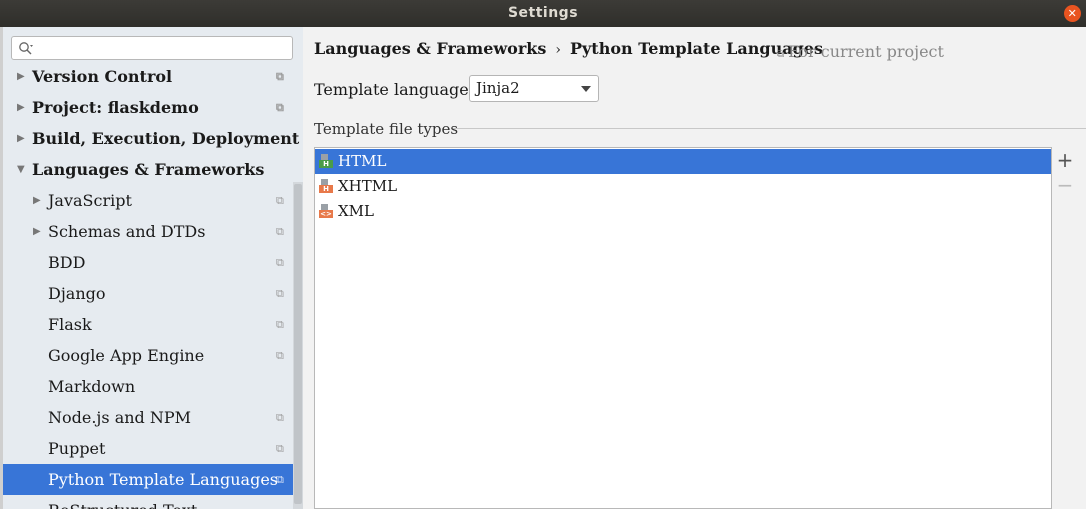  What do you see at coordinates (498, 88) in the screenshot?
I see `template-language-value: Jinja2` at bounding box center [498, 88].